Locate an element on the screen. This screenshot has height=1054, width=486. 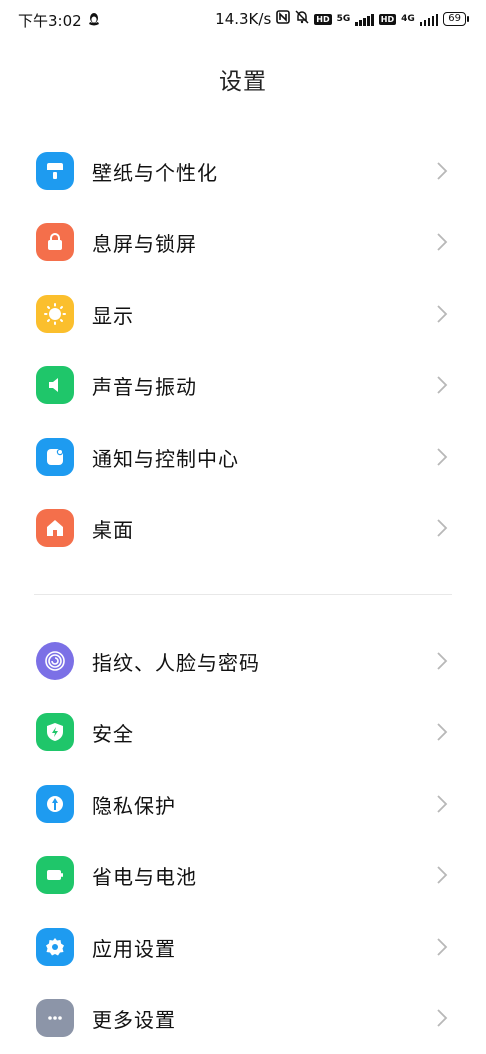
section-divider is located at coordinates (243, 594).